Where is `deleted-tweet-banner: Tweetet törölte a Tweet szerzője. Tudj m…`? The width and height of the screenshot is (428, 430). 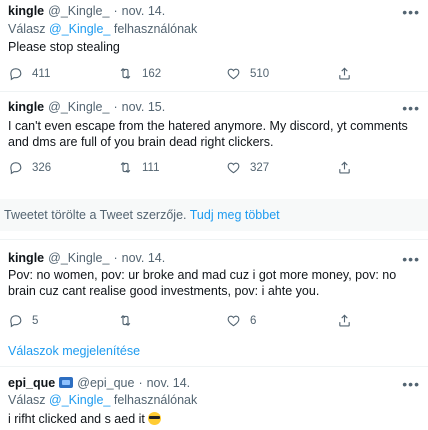 deleted-tweet-banner: Tweetet törölte a Tweet szerzője. Tudj m… is located at coordinates (214, 215).